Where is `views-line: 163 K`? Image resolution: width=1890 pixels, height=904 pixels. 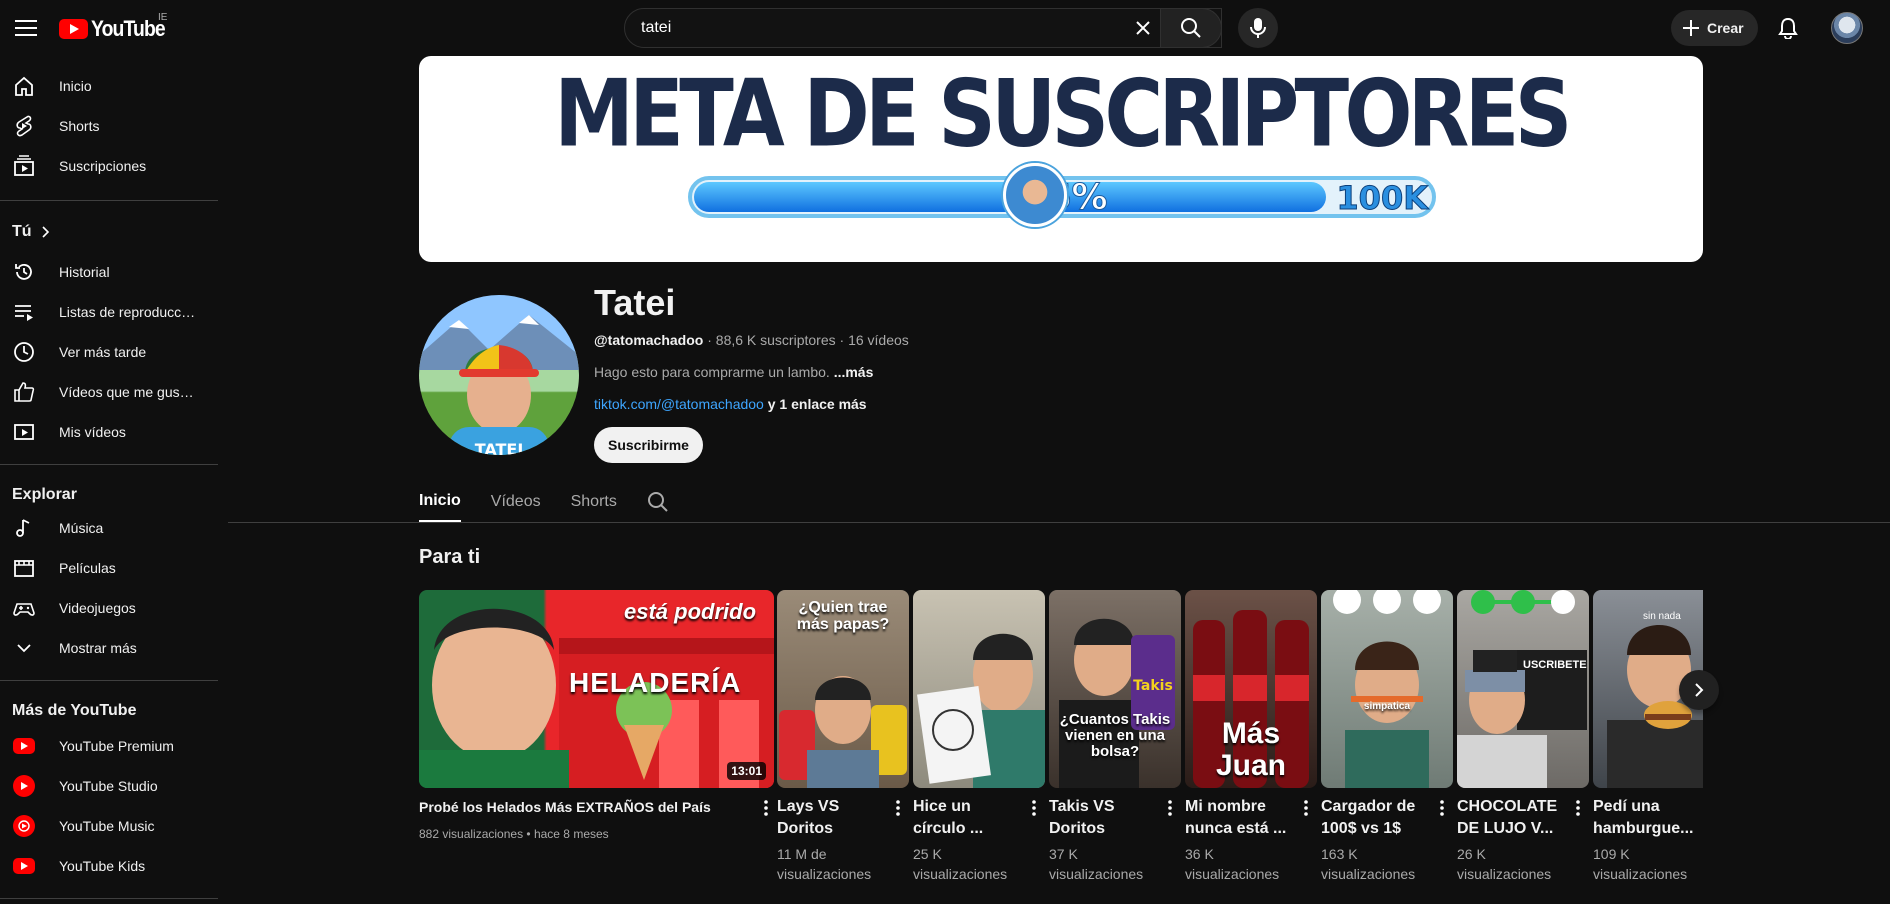
views-line: 163 K is located at coordinates (1339, 854).